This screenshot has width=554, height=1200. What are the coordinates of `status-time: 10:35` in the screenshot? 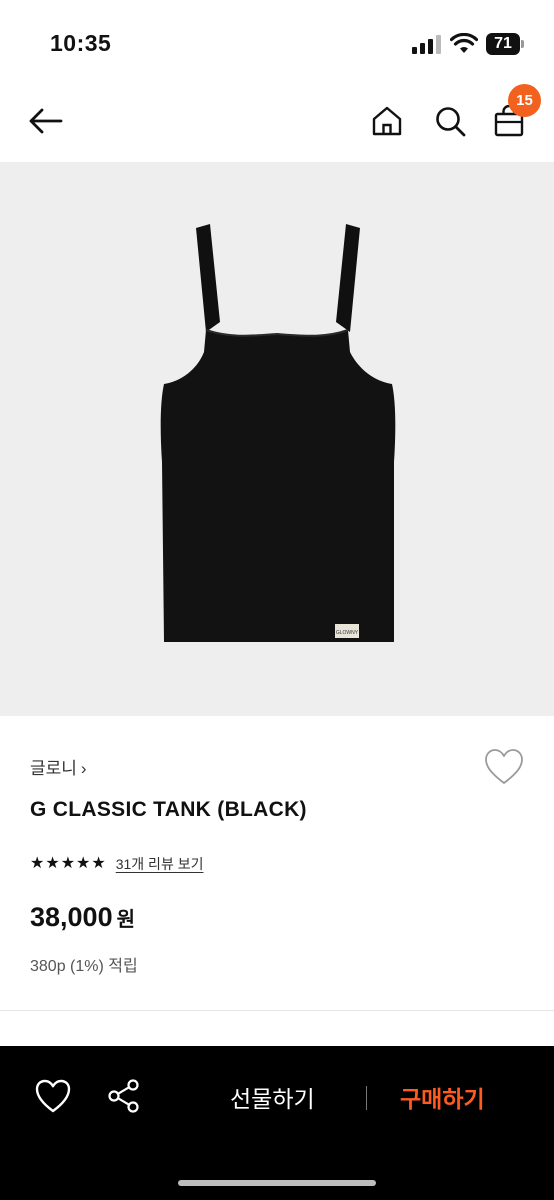 It's located at (81, 43).